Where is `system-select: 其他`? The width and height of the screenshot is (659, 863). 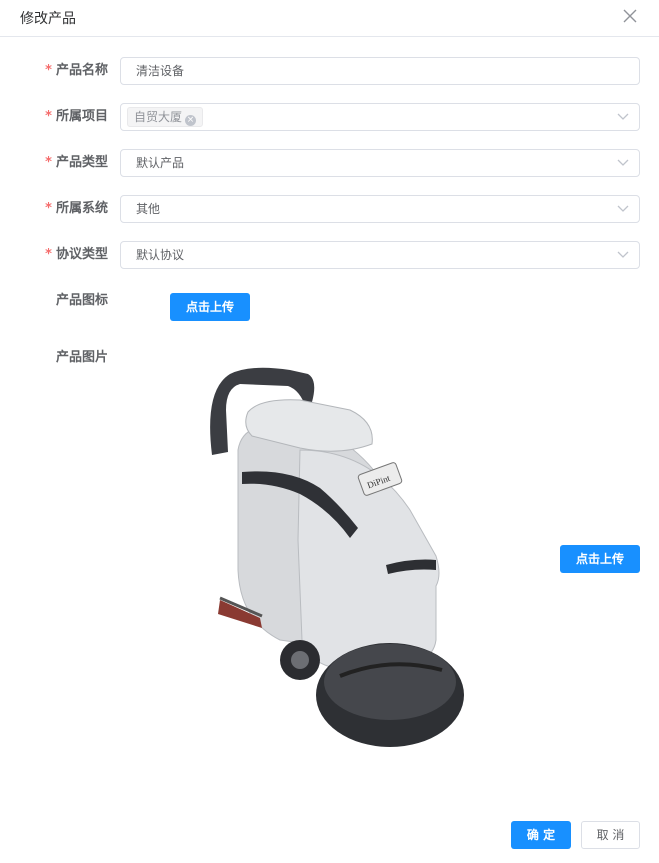 system-select: 其他 is located at coordinates (380, 209).